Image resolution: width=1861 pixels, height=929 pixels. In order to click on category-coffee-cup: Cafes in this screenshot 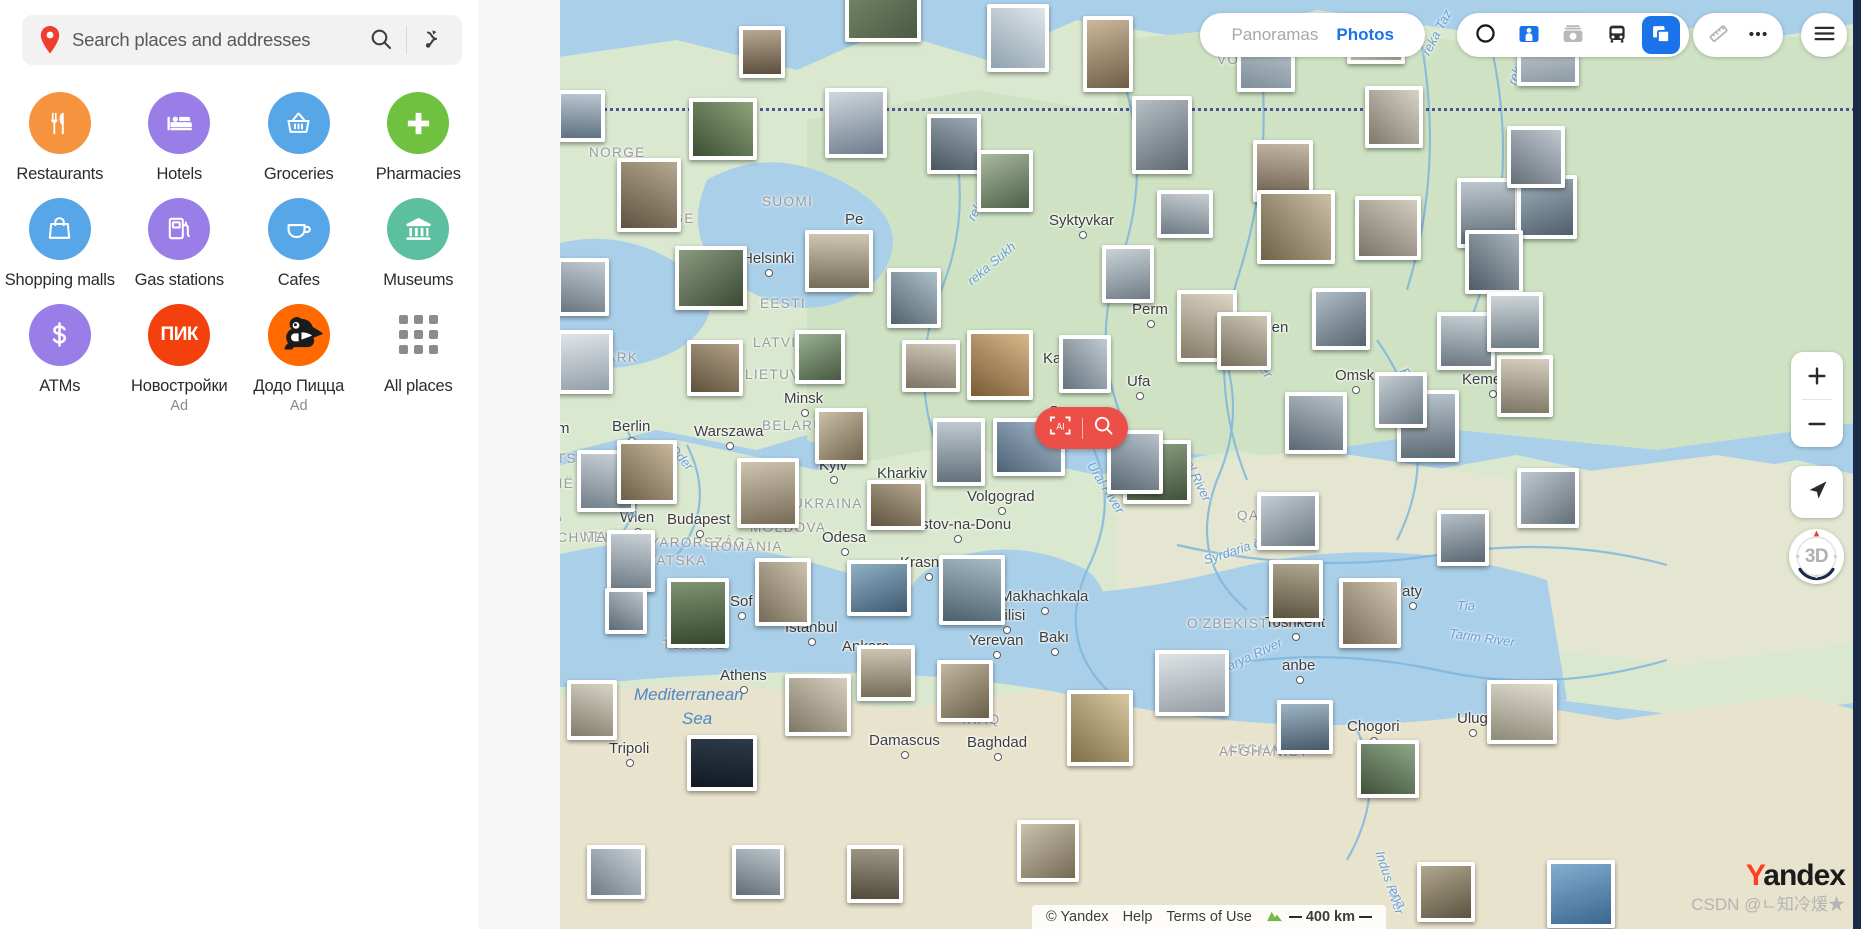, I will do `click(299, 243)`.